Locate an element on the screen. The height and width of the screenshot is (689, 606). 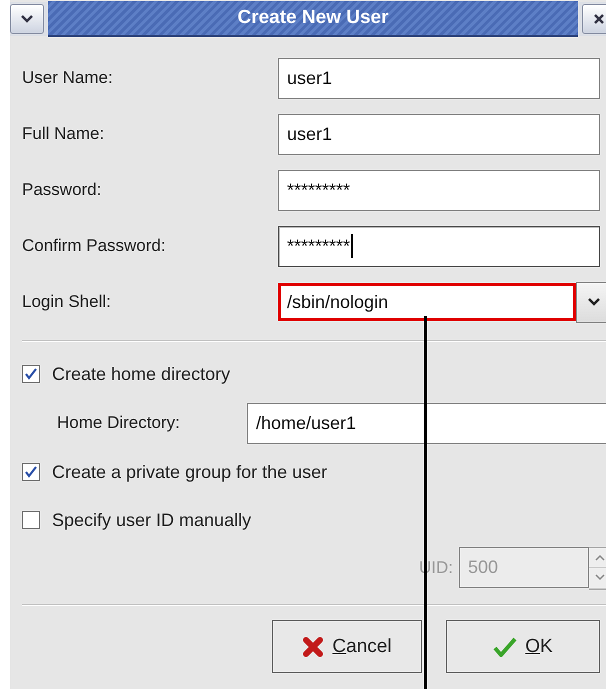
field-label: Login Shell: is located at coordinates (67, 302).